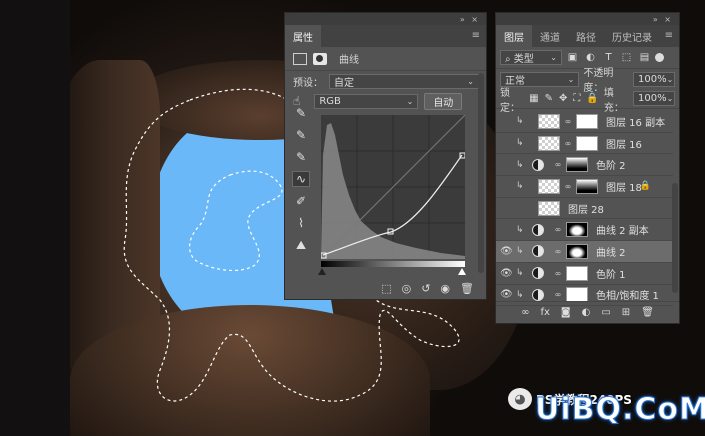 The image size is (705, 436). I want to click on tab-history: 历史记录, so click(632, 36).